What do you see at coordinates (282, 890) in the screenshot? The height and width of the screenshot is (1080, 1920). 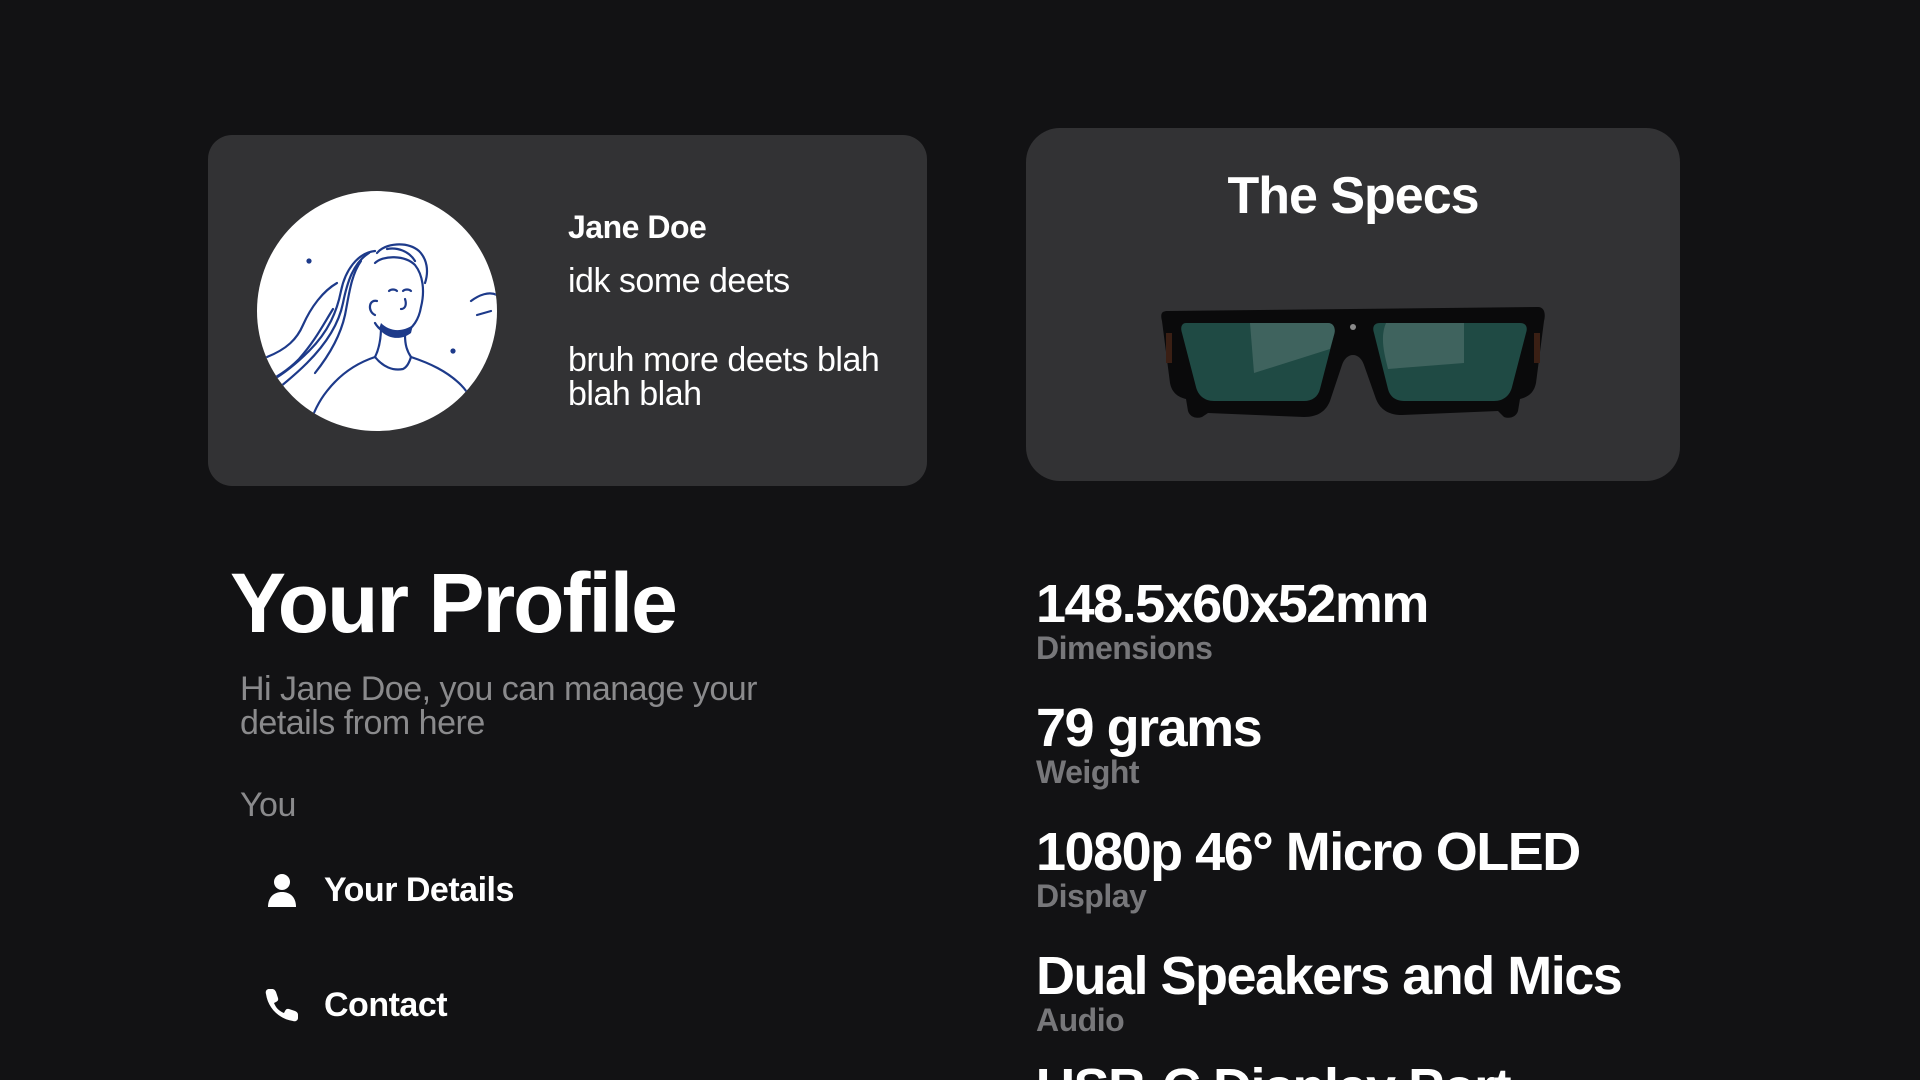 I see `person-icon` at bounding box center [282, 890].